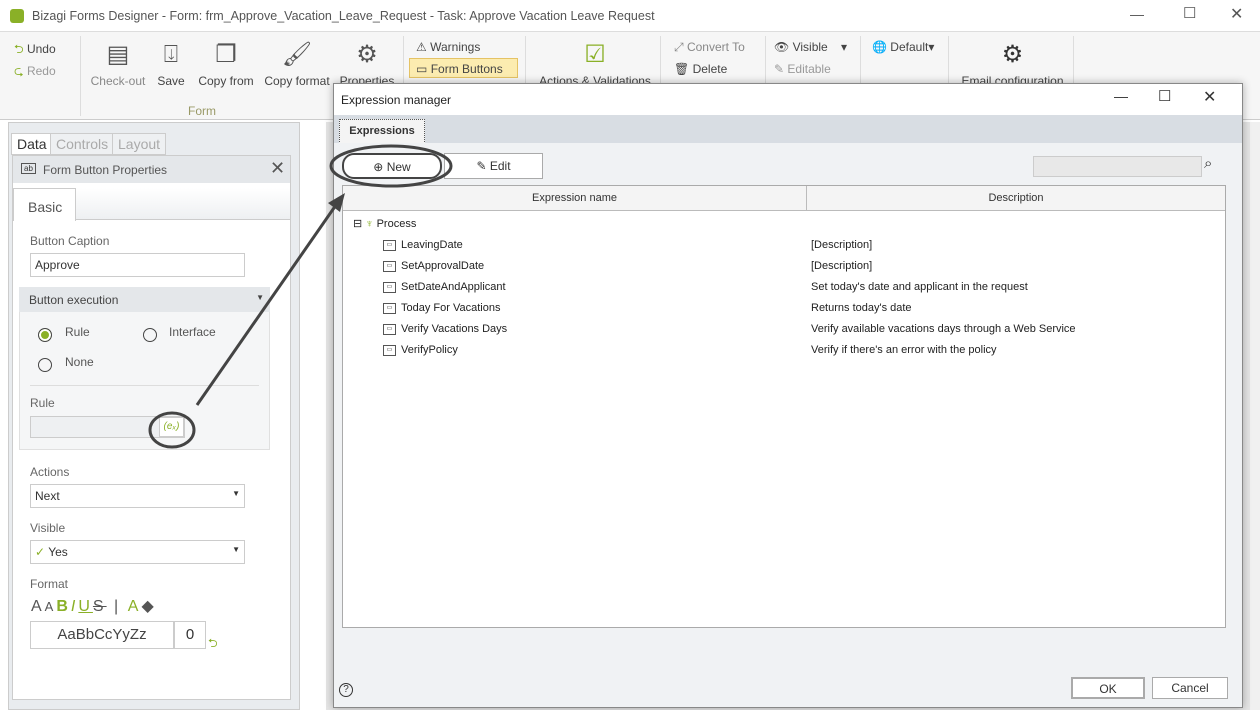 This screenshot has width=1260, height=710. Describe the element at coordinates (45, 335) in the screenshot. I see `radio-rule` at that location.